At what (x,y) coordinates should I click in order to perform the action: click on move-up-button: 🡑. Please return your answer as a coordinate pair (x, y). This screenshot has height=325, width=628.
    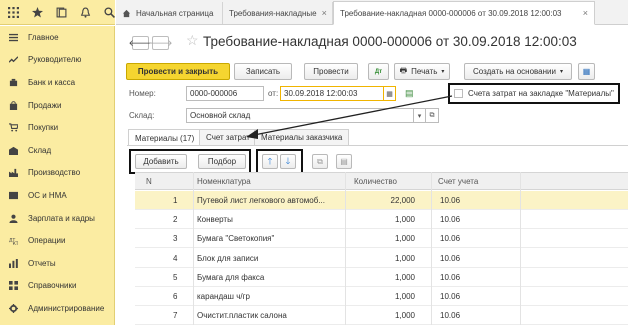
    Looking at the image, I should click on (270, 161).